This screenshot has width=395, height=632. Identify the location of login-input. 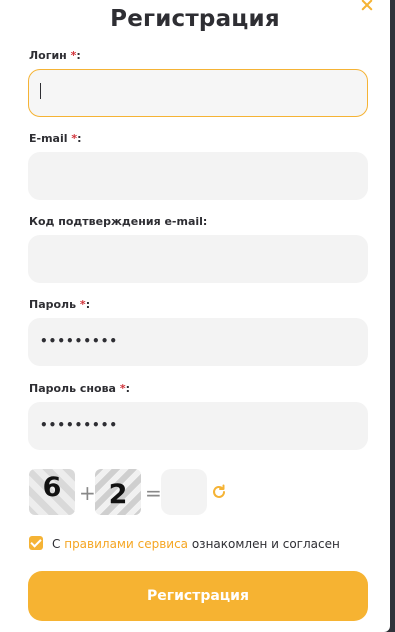
(198, 93).